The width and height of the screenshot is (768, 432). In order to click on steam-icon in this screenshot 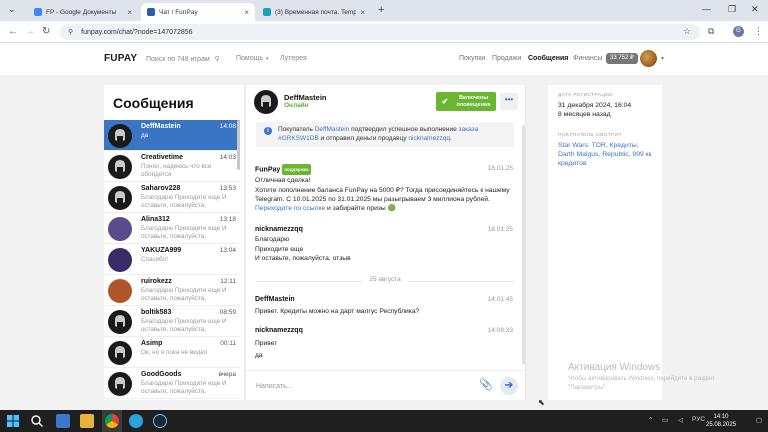, I will do `click(160, 421)`.